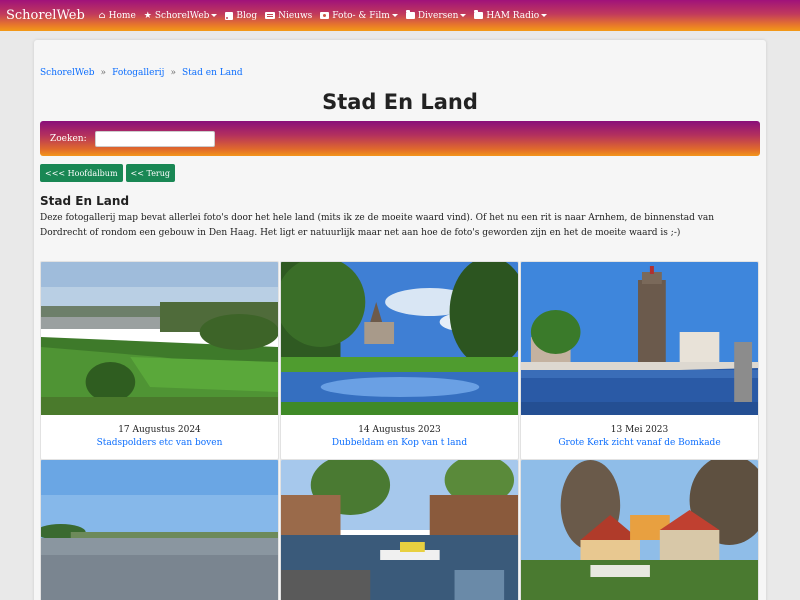 This screenshot has height=600, width=800. Describe the element at coordinates (399, 443) in the screenshot. I see `album-link: Dubbeldam en Kop van t land` at that location.